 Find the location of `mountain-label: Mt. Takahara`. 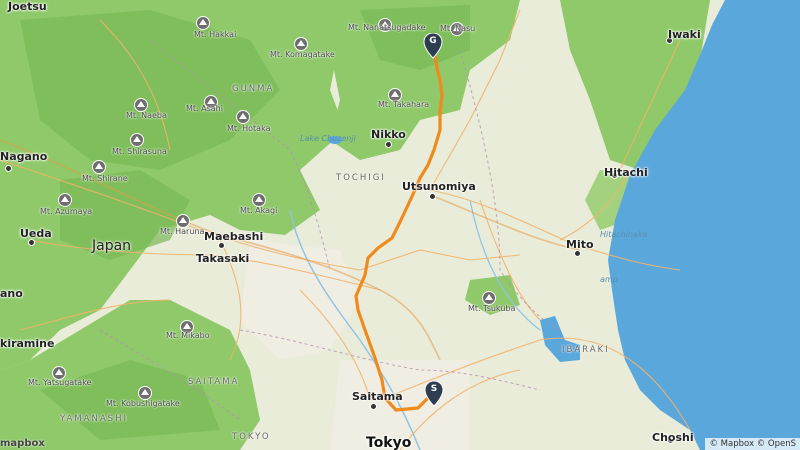

mountain-label: Mt. Takahara is located at coordinates (404, 104).